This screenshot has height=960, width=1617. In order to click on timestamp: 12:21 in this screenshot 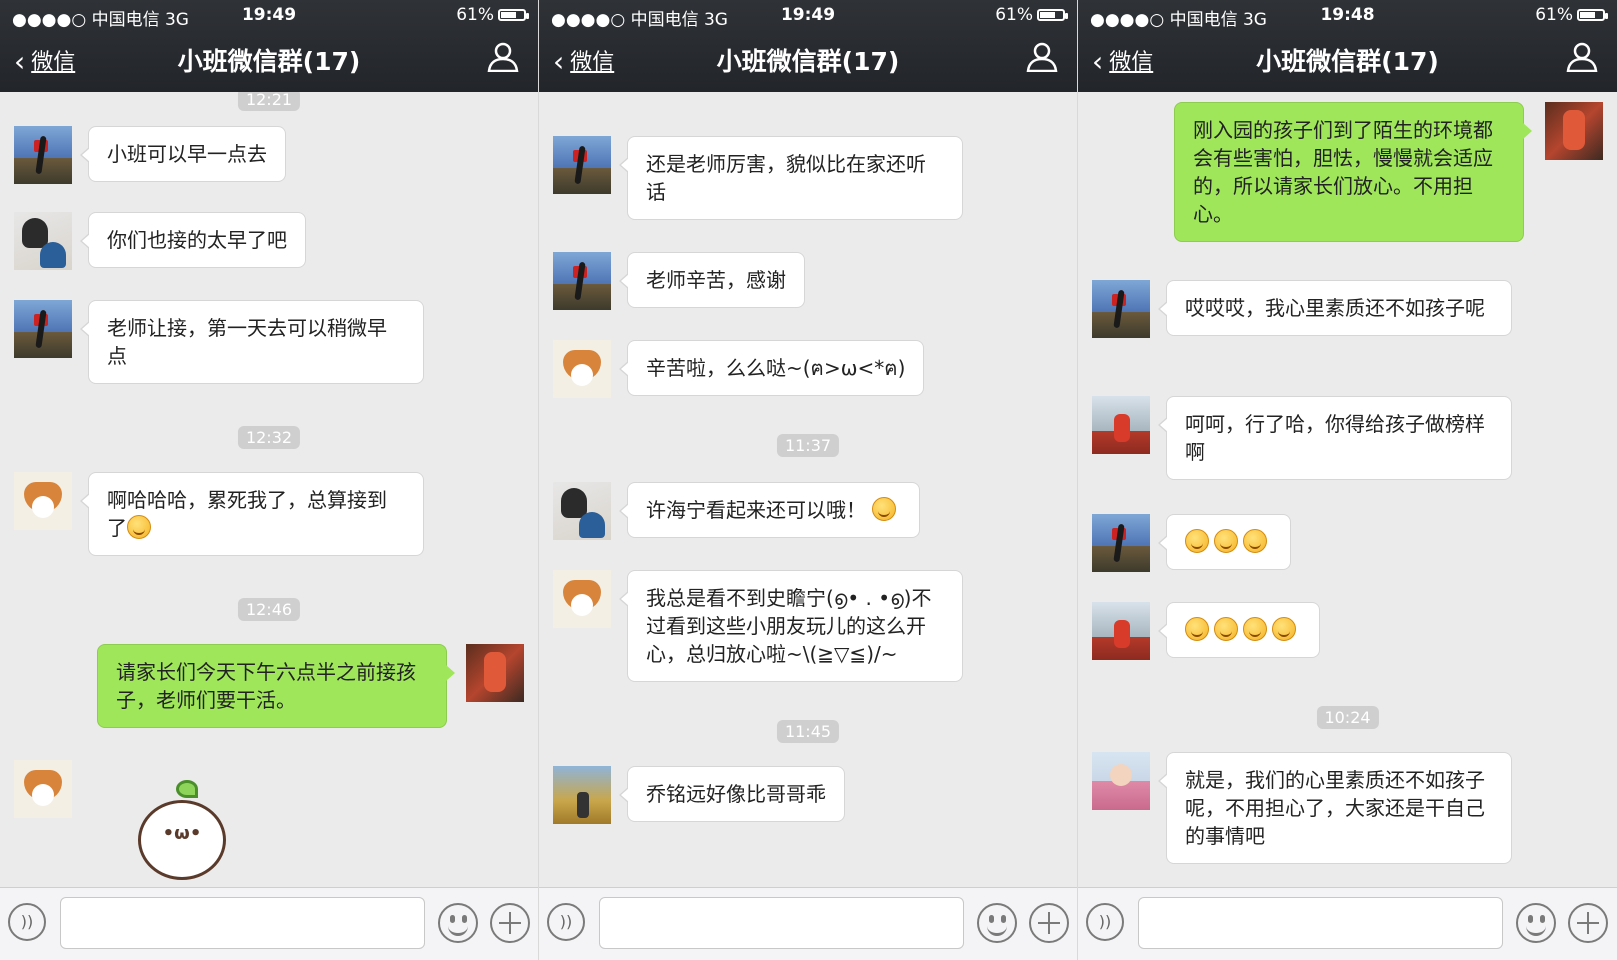, I will do `click(269, 101)`.